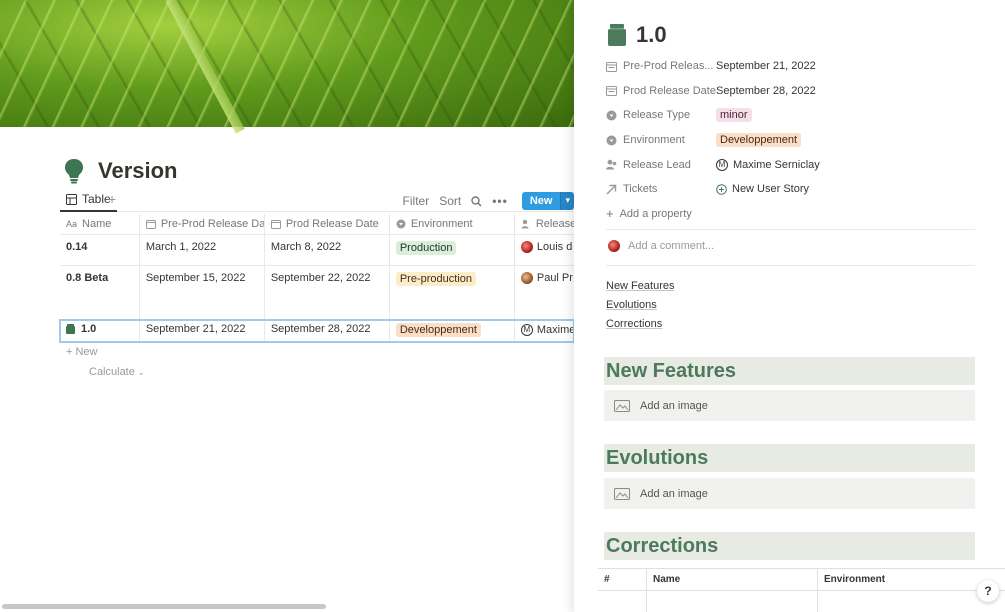 This screenshot has width=1005, height=612. I want to click on relation-arrow-icon, so click(611, 189).